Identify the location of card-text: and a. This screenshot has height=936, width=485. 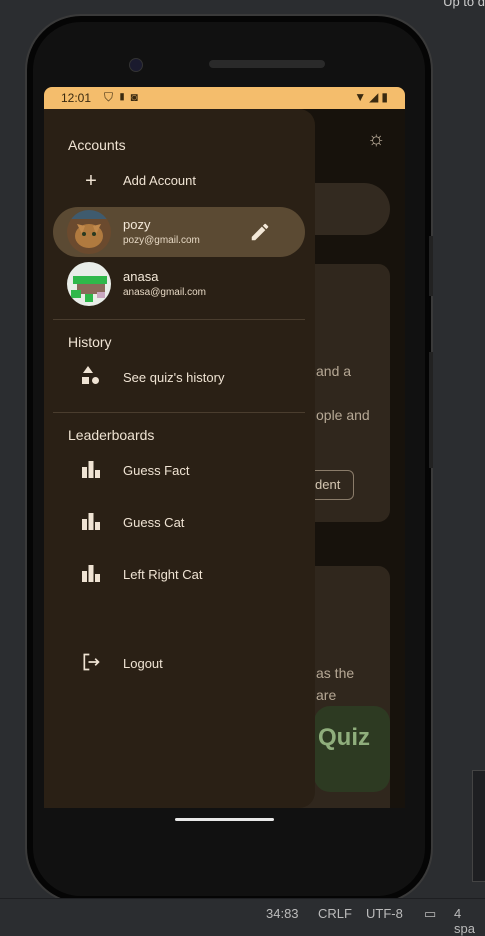
(334, 371).